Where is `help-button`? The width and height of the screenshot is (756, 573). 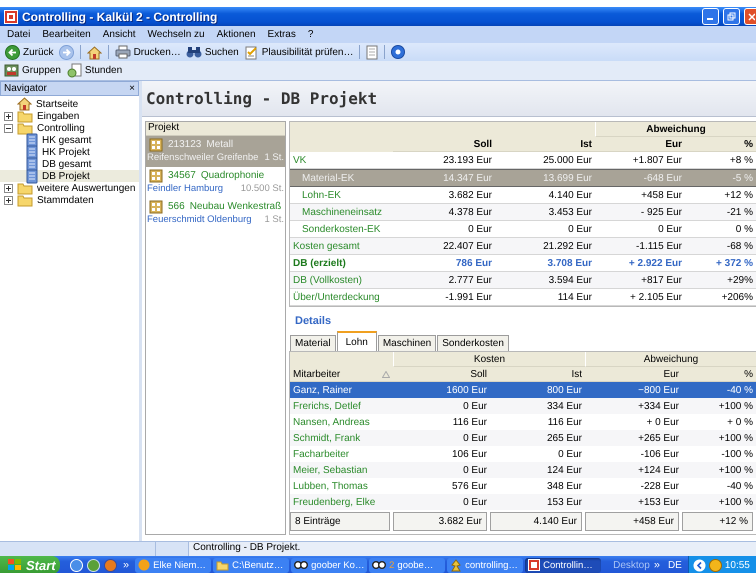
help-button is located at coordinates (398, 52).